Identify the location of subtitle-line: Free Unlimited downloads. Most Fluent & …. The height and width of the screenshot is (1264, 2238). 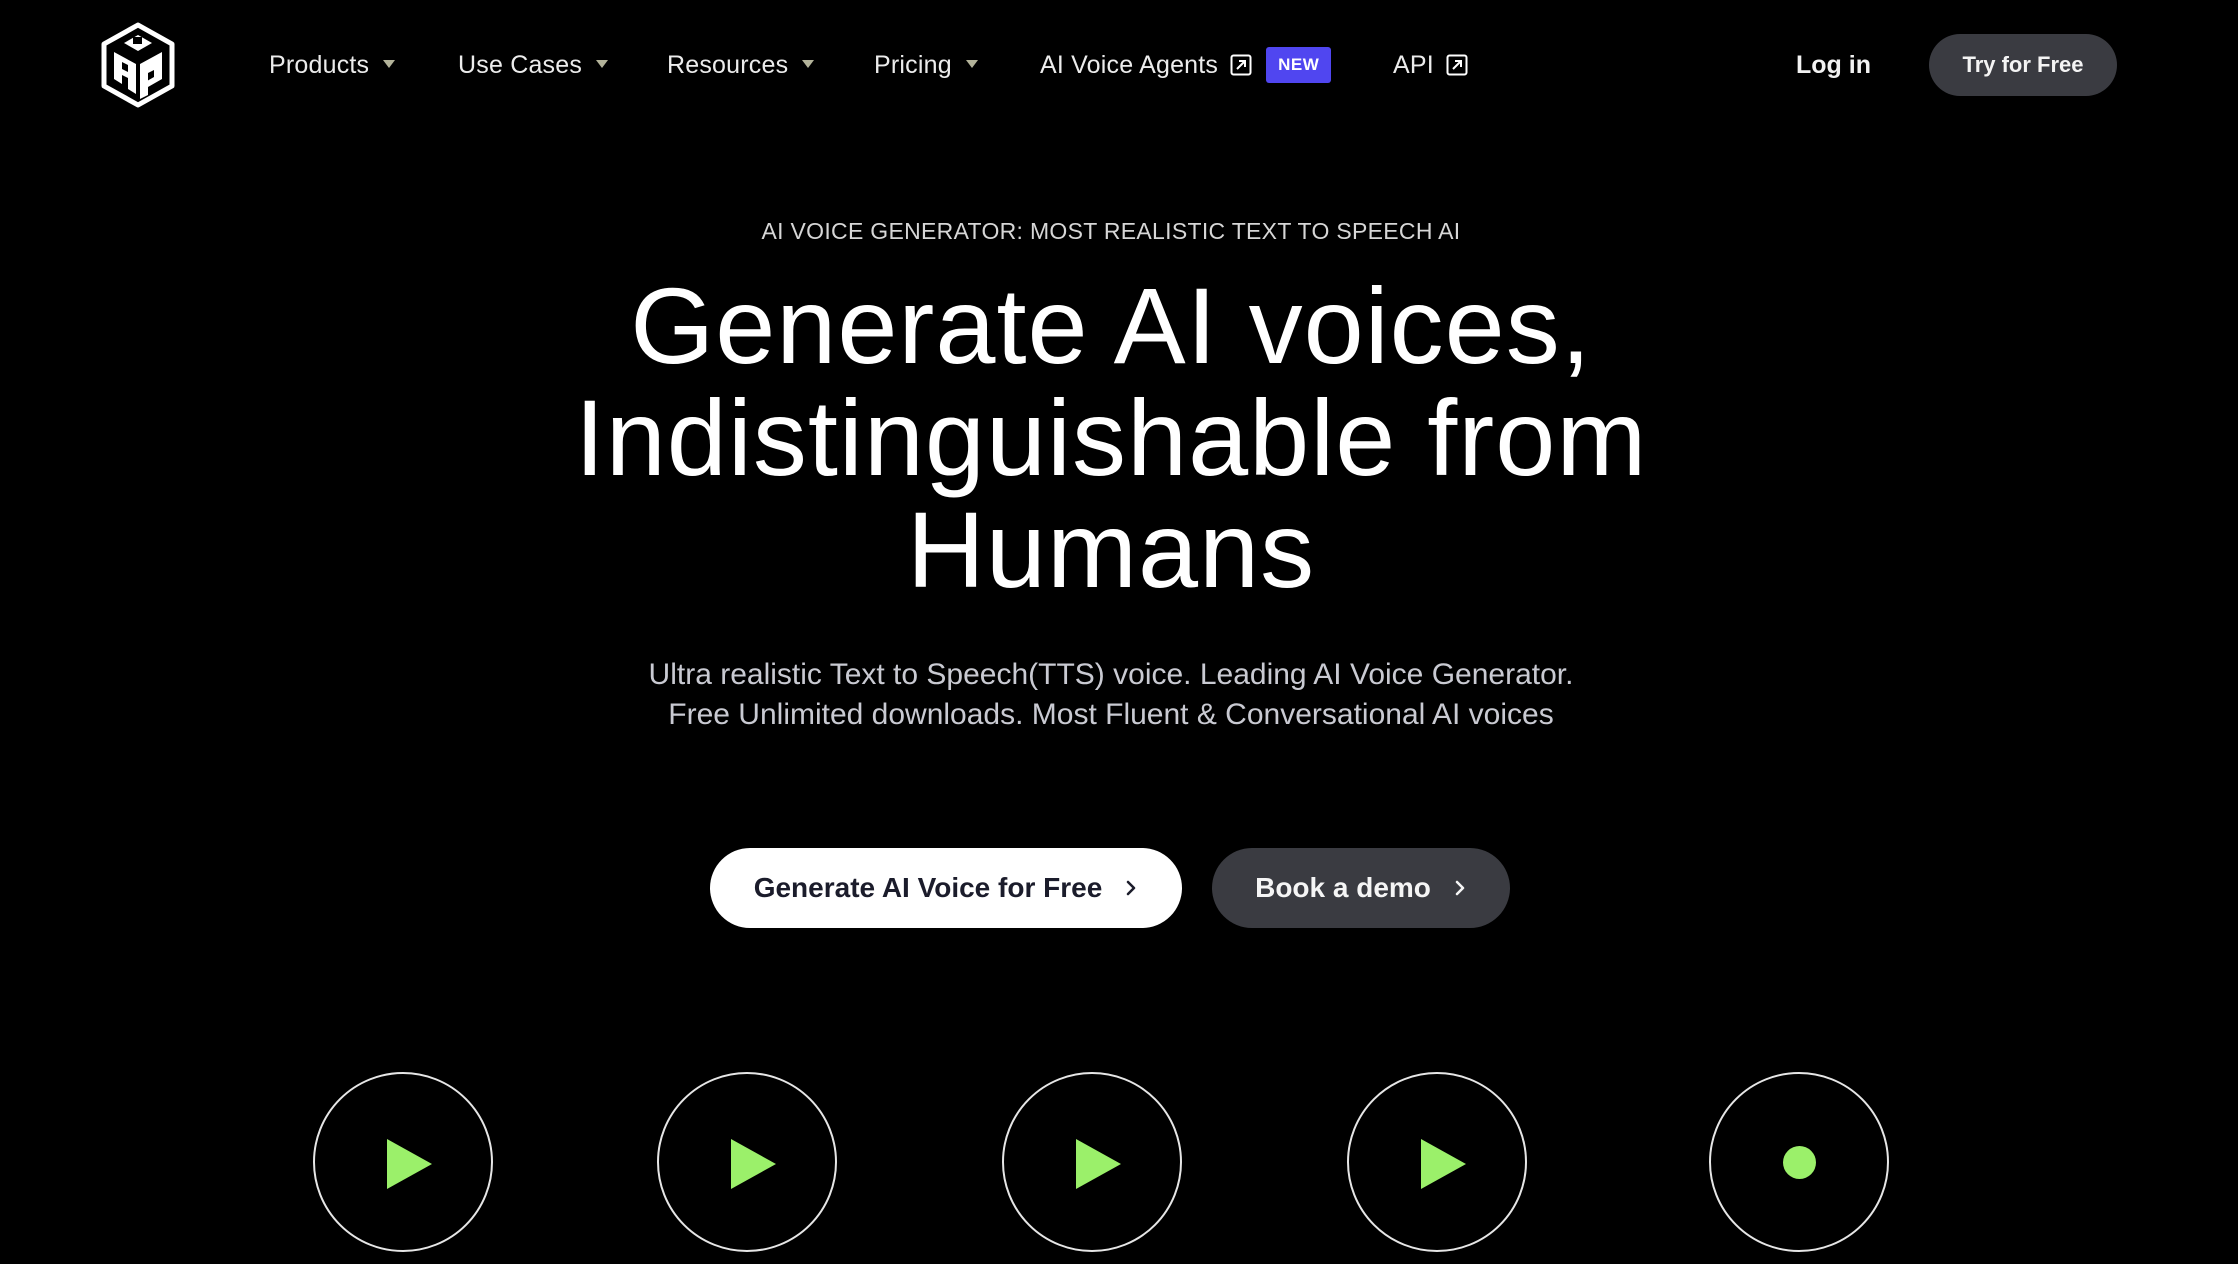
(1111, 714).